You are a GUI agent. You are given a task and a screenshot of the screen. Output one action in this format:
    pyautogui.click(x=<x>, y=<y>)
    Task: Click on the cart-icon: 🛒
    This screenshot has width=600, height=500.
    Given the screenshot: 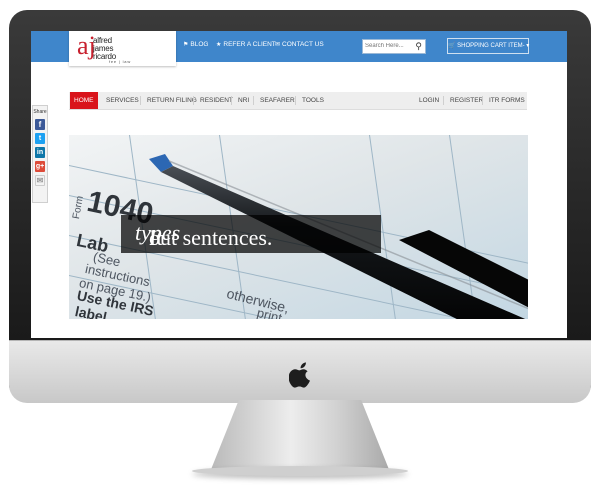 What is the action you would take?
    pyautogui.click(x=452, y=46)
    